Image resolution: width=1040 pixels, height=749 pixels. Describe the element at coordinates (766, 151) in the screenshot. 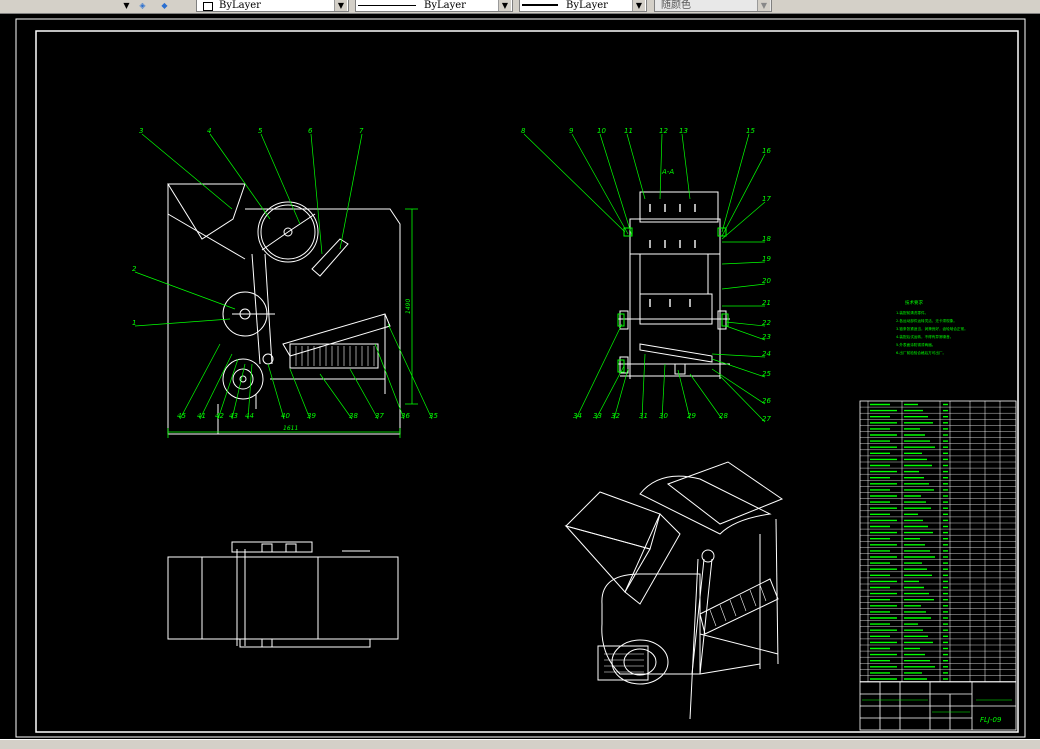

I see `part-balloon: 16` at that location.